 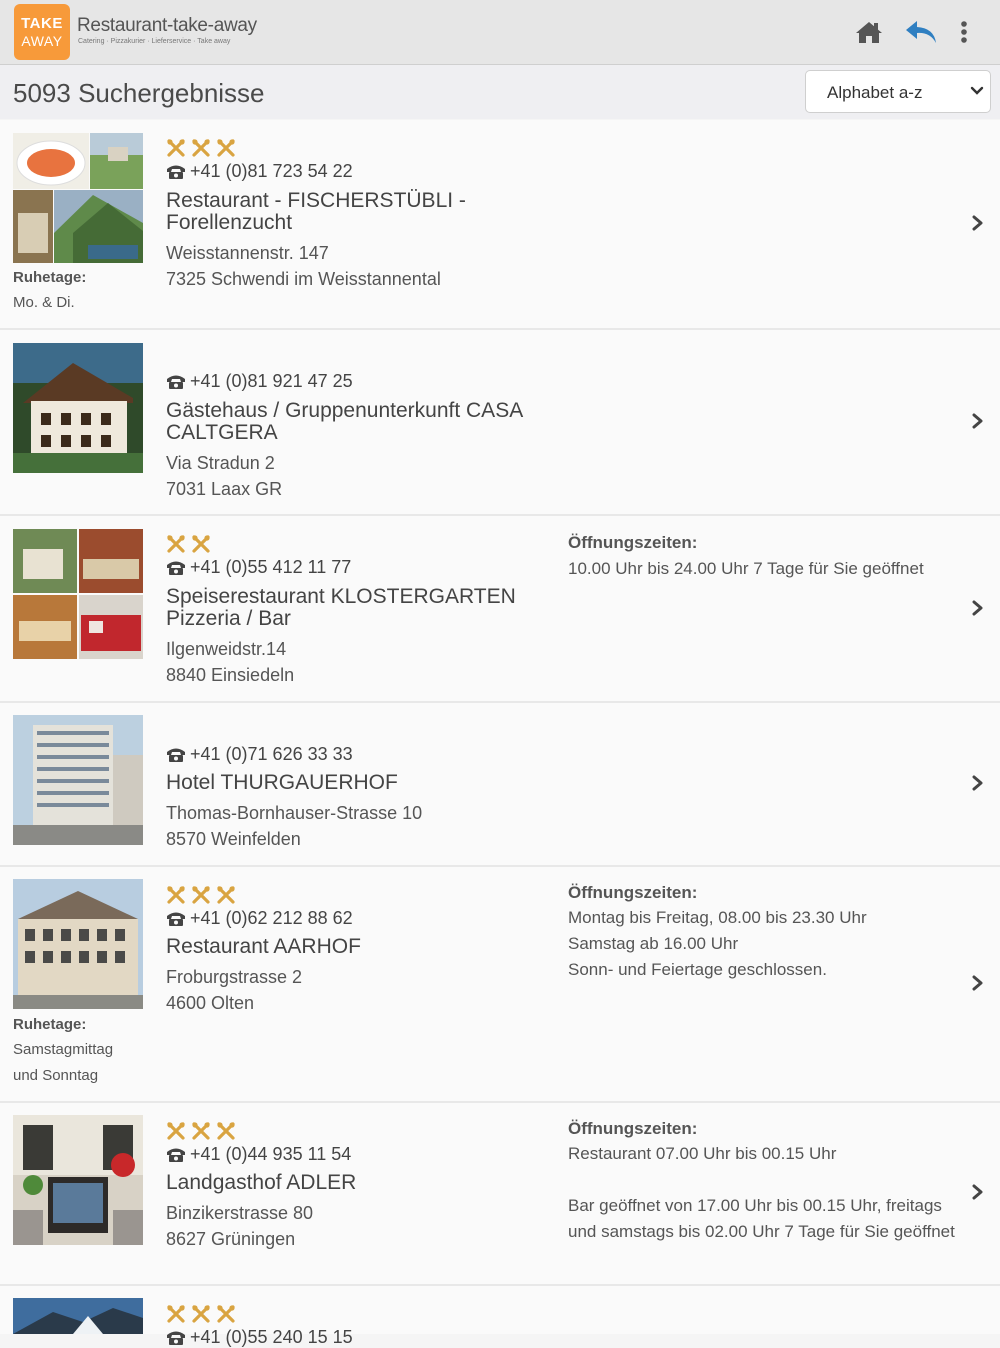 I want to click on restaurant-name: Restaurant AARHOF, so click(x=351, y=947).